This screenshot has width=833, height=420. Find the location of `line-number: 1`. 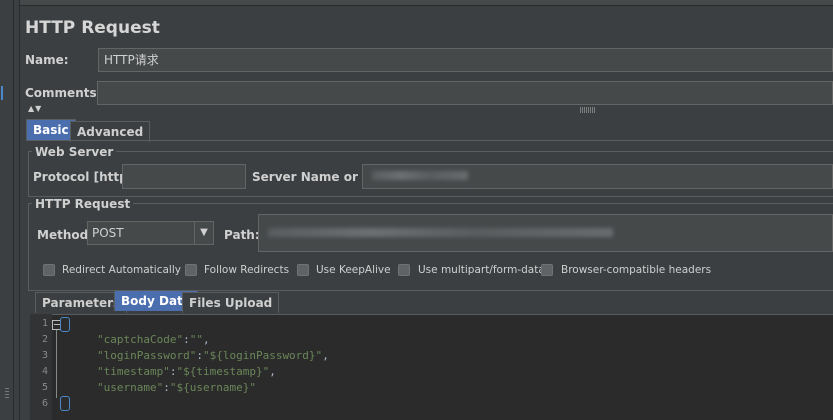

line-number: 1 is located at coordinates (44, 323).